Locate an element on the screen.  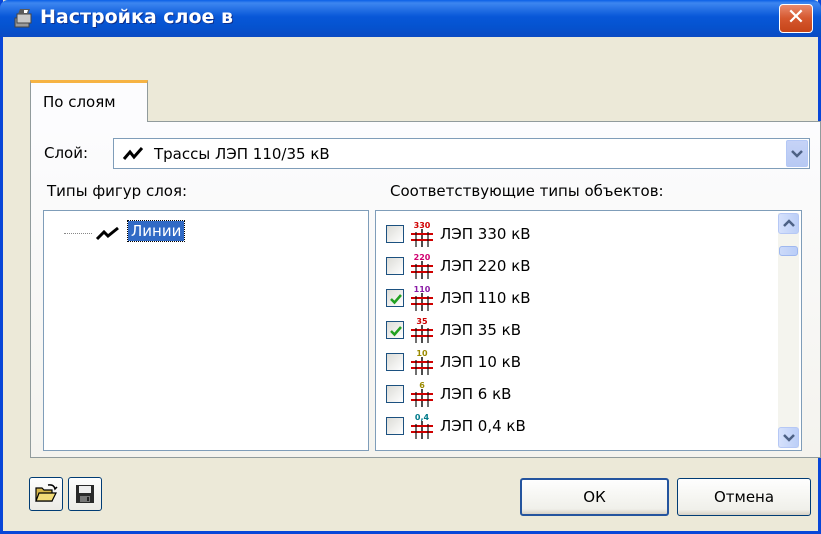
folder-open-icon is located at coordinates (46, 493).